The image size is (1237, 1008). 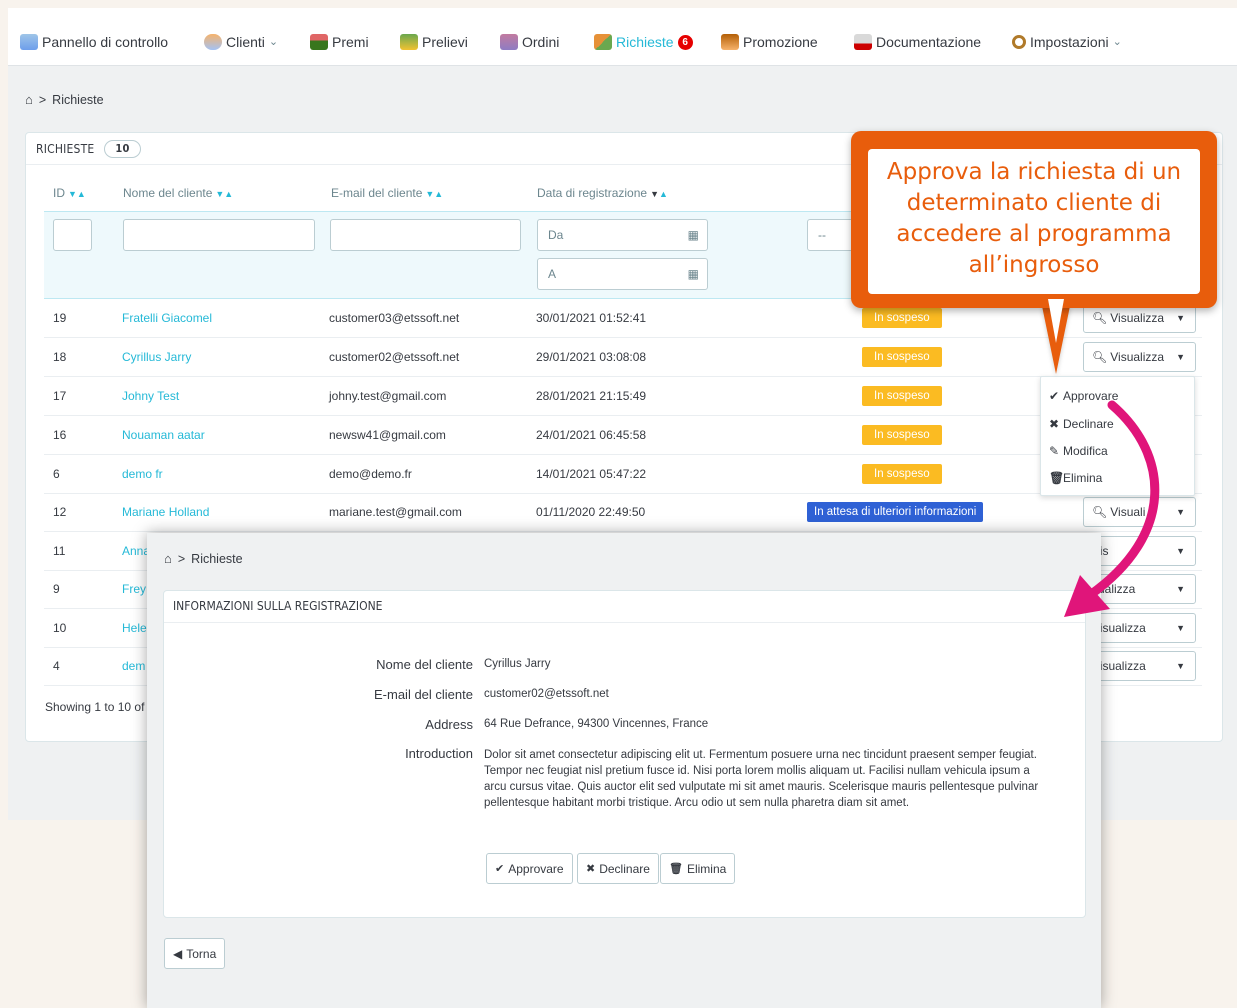 What do you see at coordinates (1067, 42) in the screenshot?
I see `nav-settings: Impostazioni ⌄` at bounding box center [1067, 42].